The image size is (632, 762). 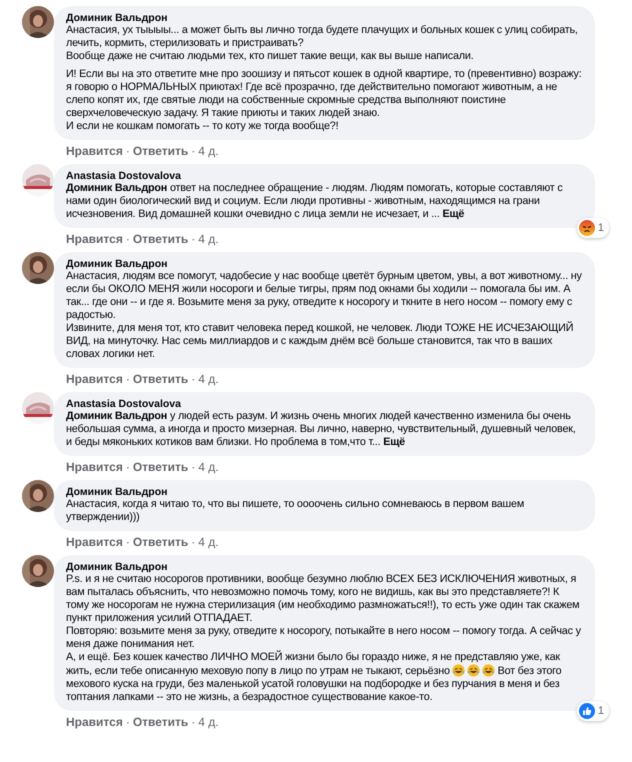 What do you see at coordinates (322, 43) in the screenshot?
I see `comment-text: Анастасия, ух тыыыы... а может быть вы лично тогда будете плачущих и больных кошек с улиц собирать, лечить, кормить, стерилизовать и пристраивать? Вообще даже не считаю людьми тех, кто пишет такие вещи, как вы выше написали.` at bounding box center [322, 43].